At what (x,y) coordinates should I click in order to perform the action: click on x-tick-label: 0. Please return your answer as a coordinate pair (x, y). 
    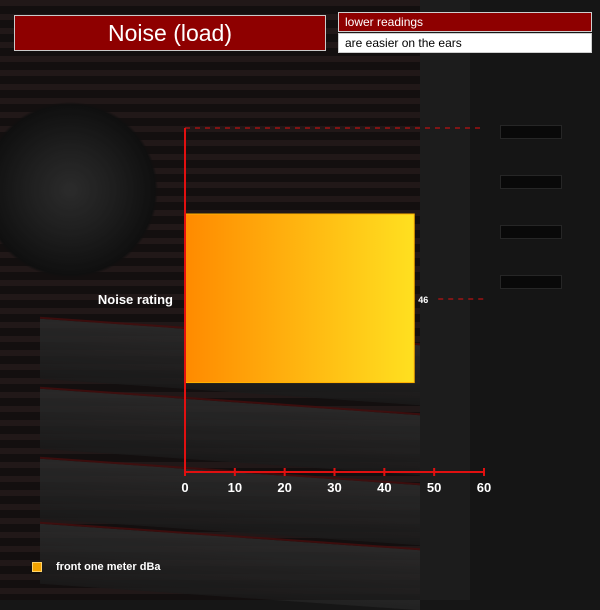
    Looking at the image, I should click on (184, 487).